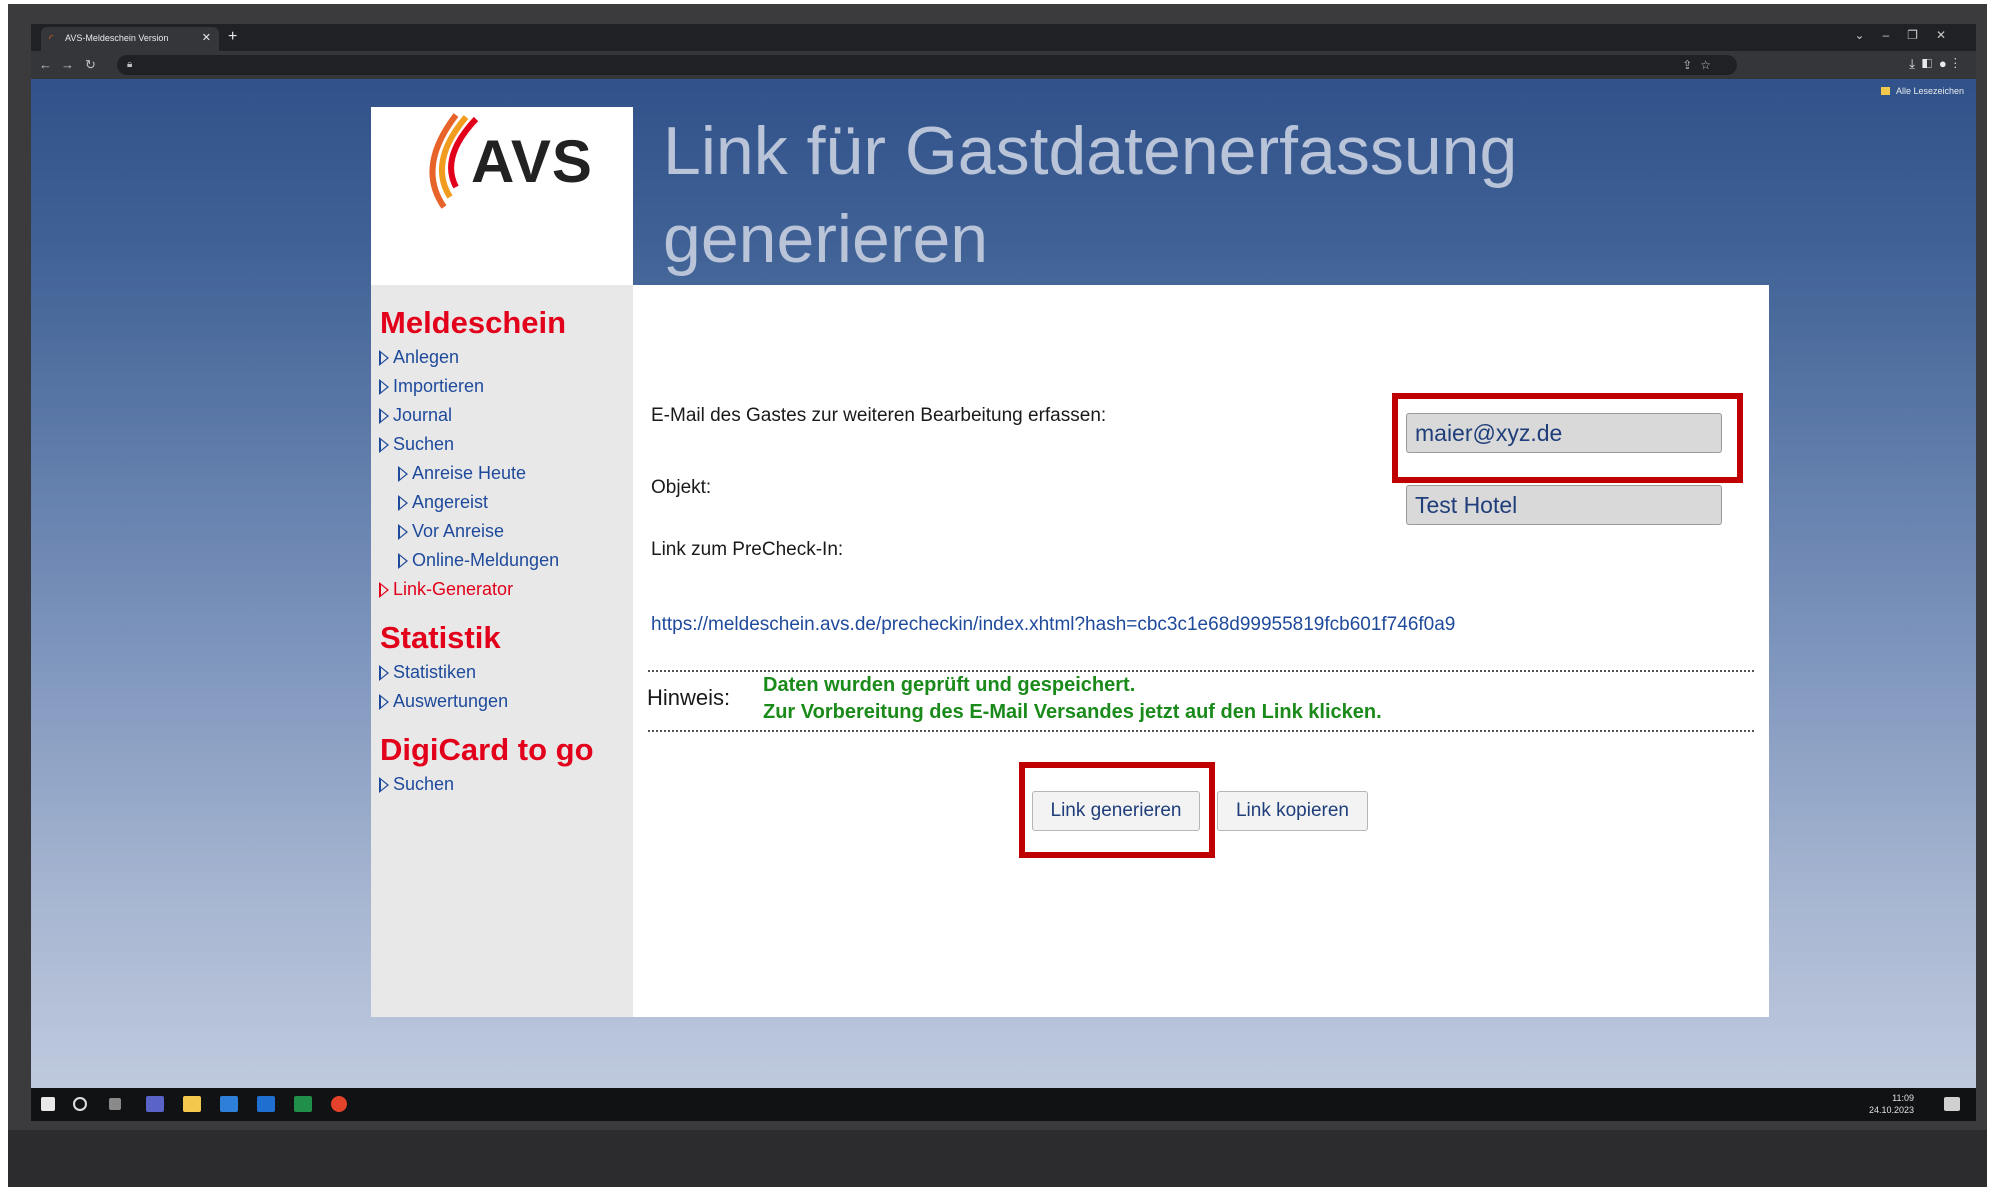  What do you see at coordinates (192, 1104) in the screenshot?
I see `file-explorer-icon` at bounding box center [192, 1104].